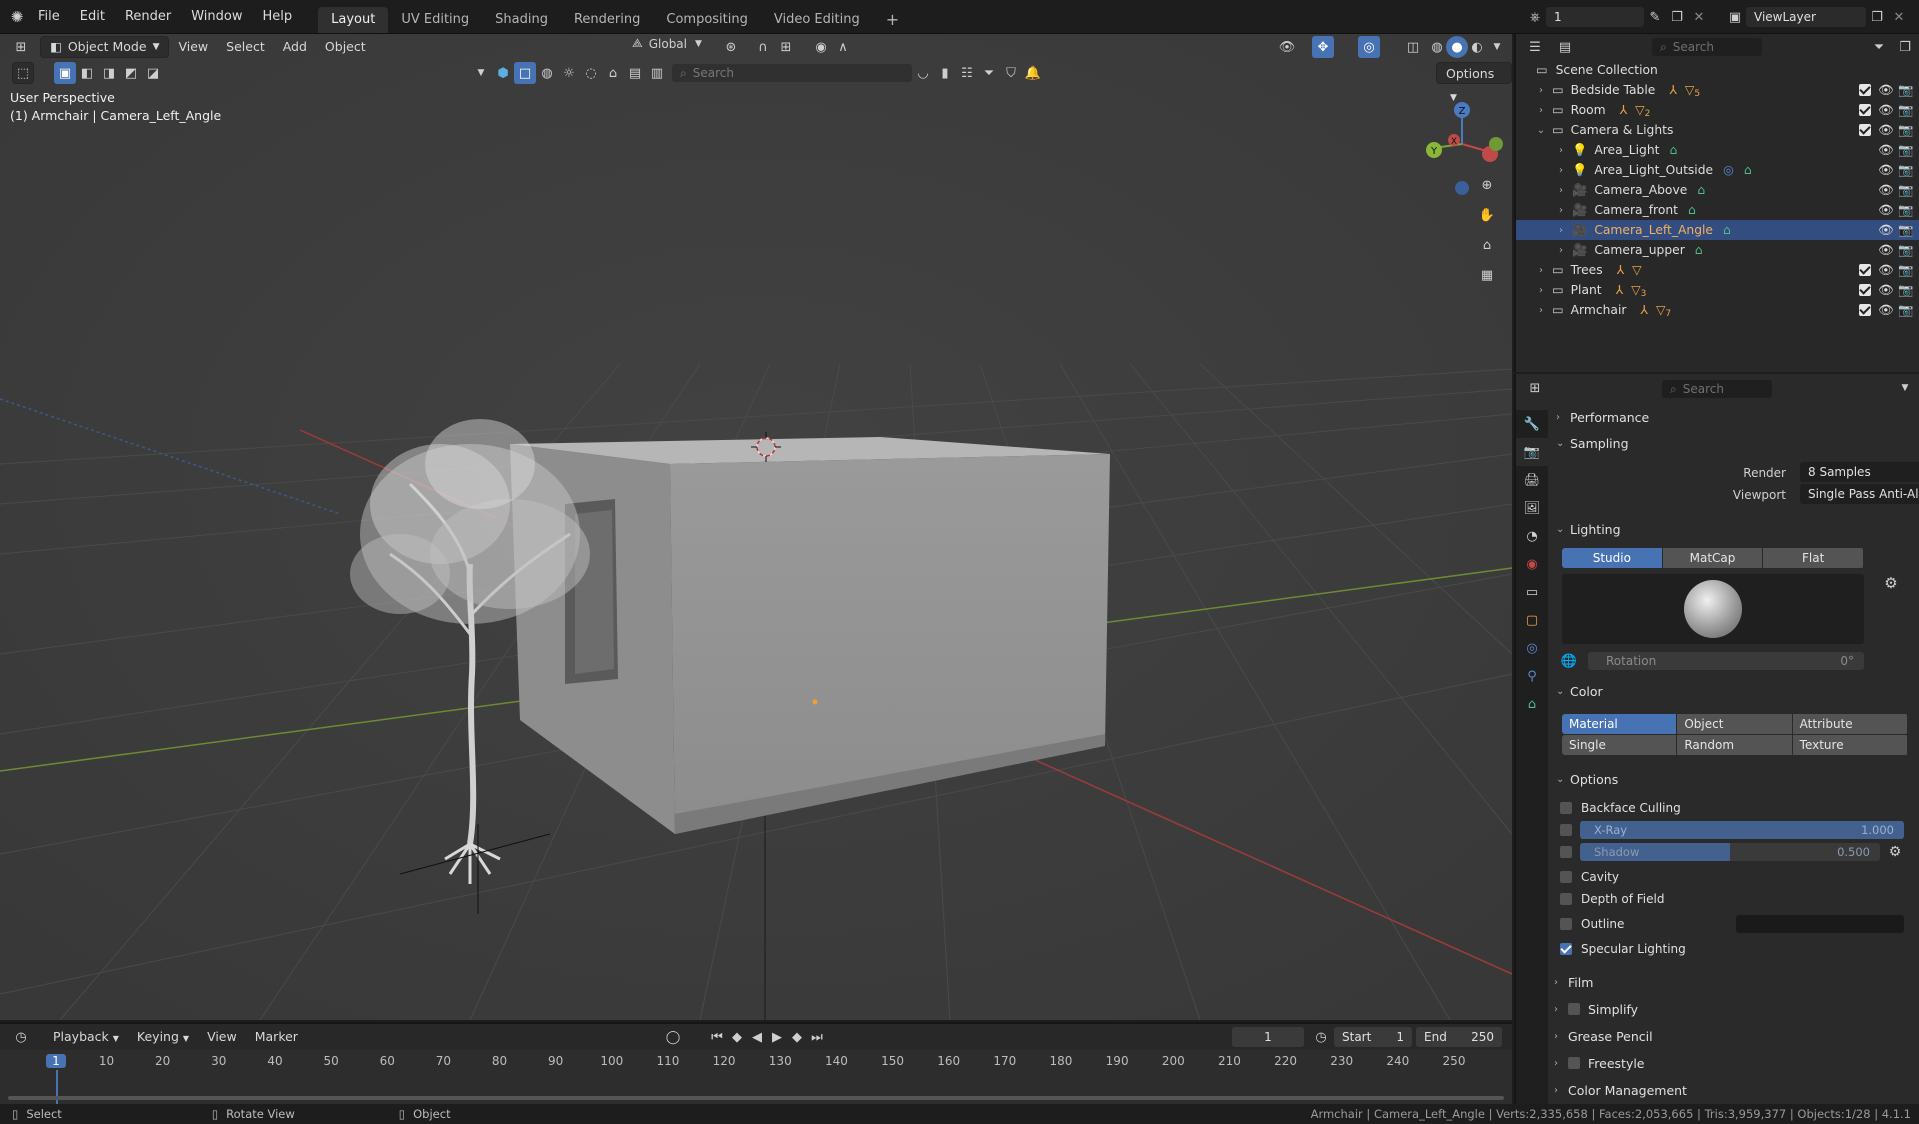 This screenshot has height=1124, width=1919. I want to click on select-mode-subtract-icon: ◨, so click(109, 73).